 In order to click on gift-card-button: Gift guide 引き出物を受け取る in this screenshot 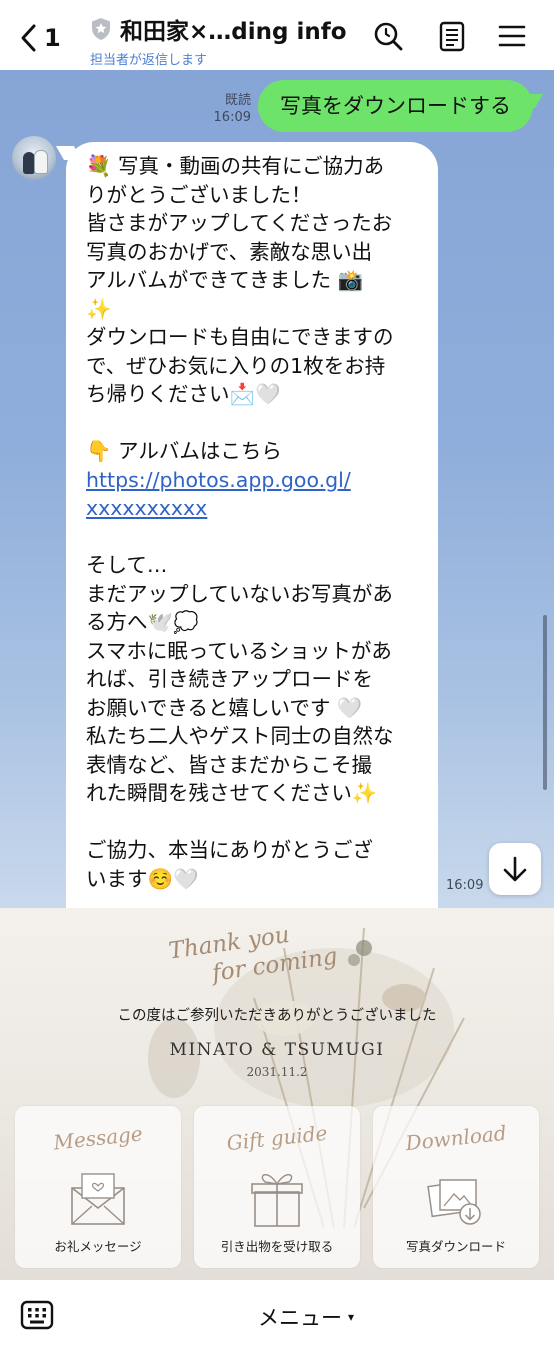, I will do `click(277, 1187)`.